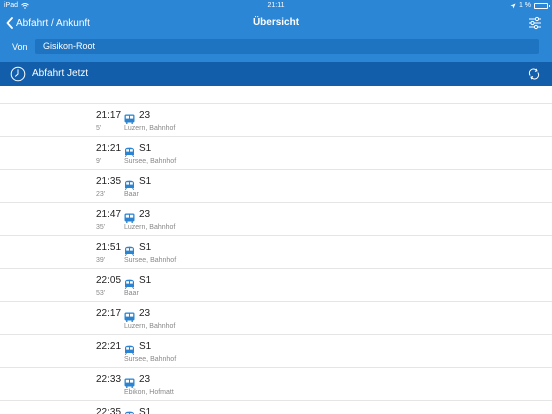  I want to click on departure-time: 21:35, so click(109, 181).